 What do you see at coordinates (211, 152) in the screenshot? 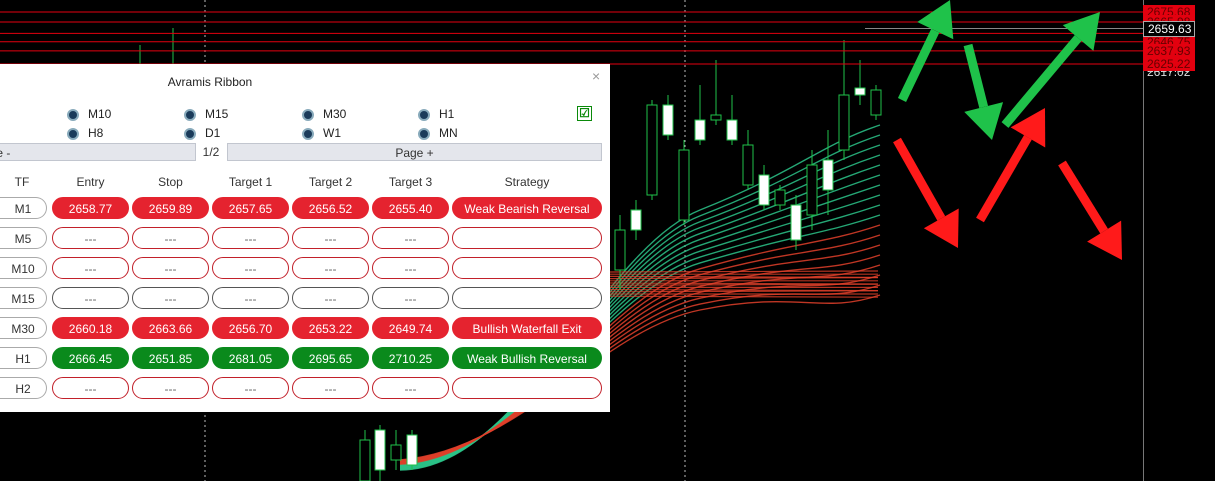
I see `page-number: 1/2` at bounding box center [211, 152].